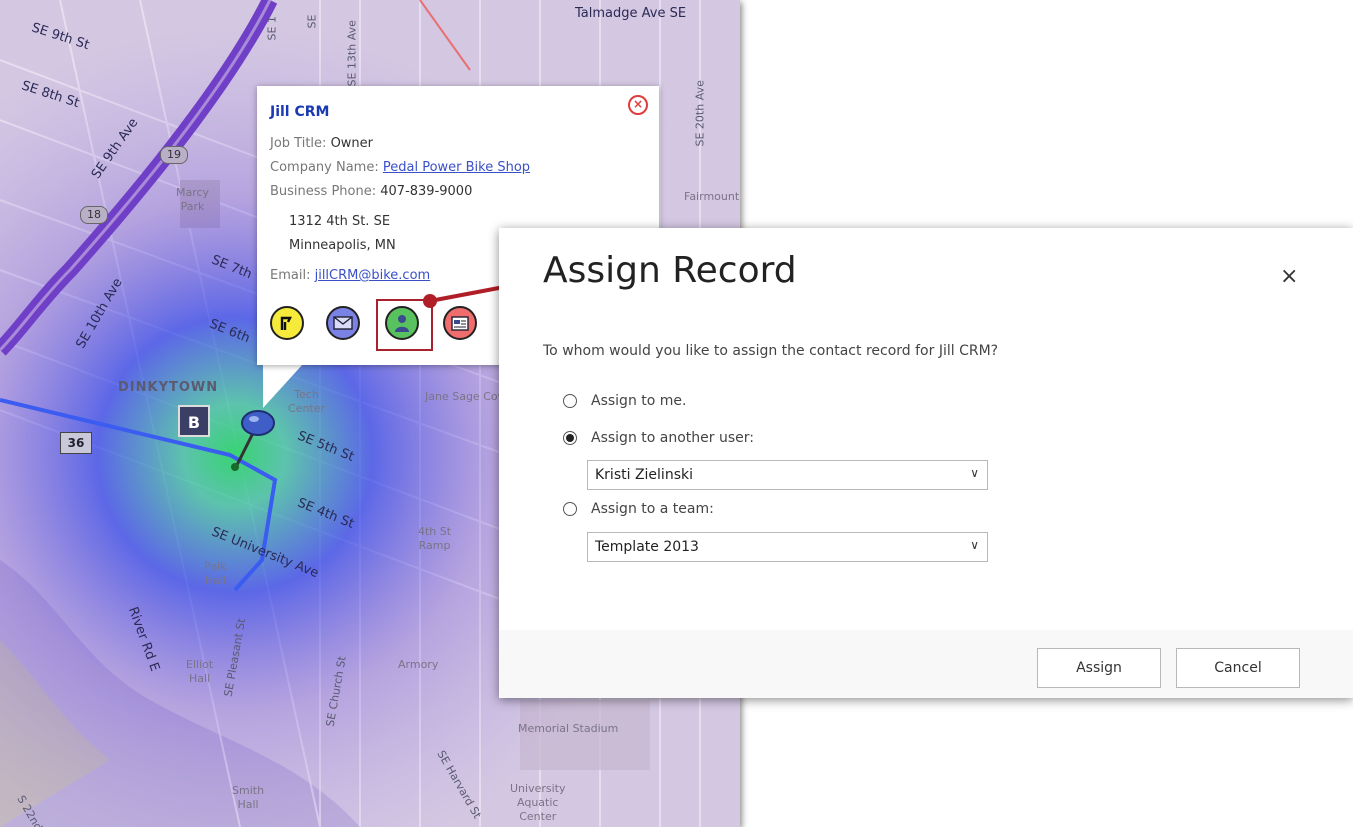 The height and width of the screenshot is (827, 1353). I want to click on job-title-label: Job Title:, so click(298, 143).